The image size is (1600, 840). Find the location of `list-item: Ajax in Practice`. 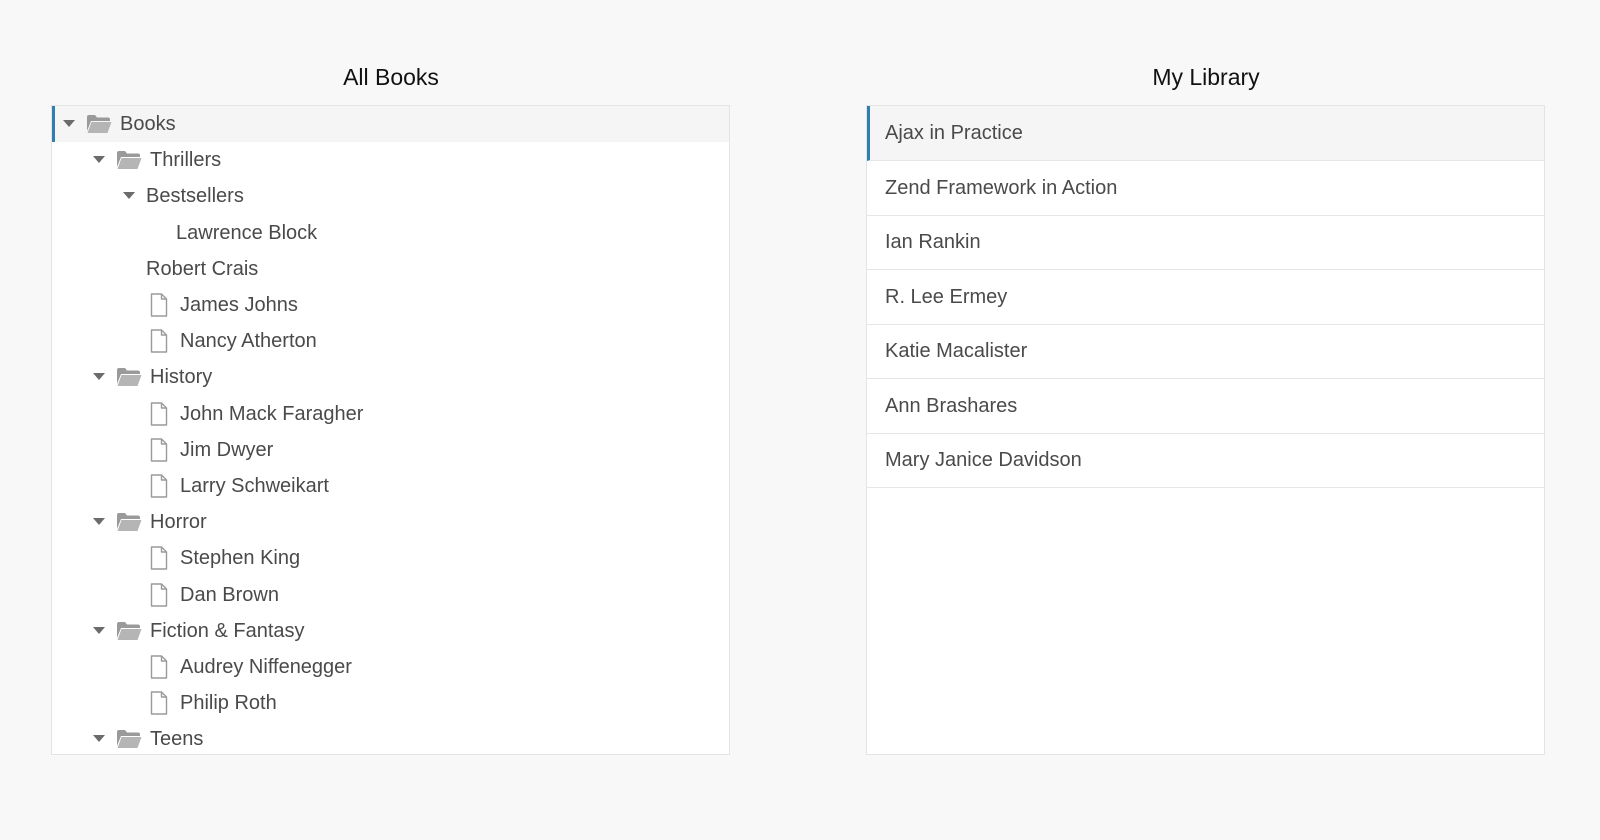

list-item: Ajax in Practice is located at coordinates (1205, 133).